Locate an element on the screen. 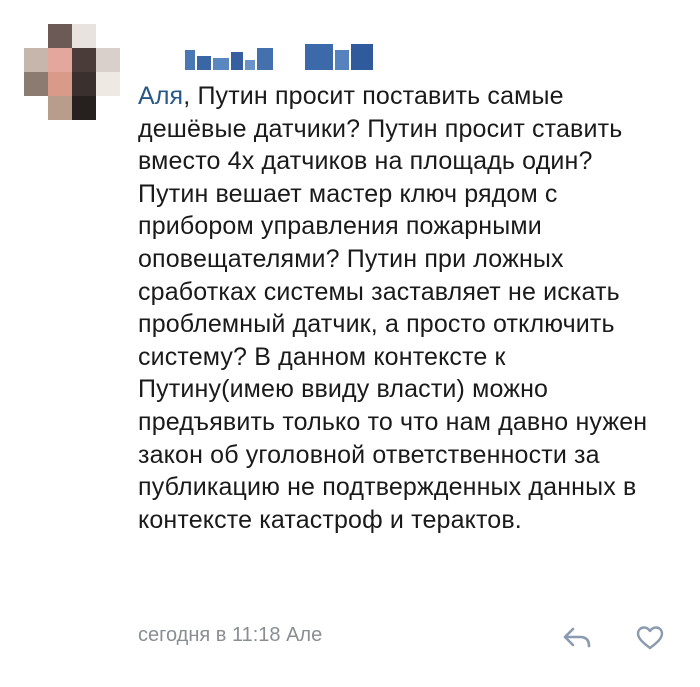 Image resolution: width=700 pixels, height=687 pixels. reply-button is located at coordinates (577, 638).